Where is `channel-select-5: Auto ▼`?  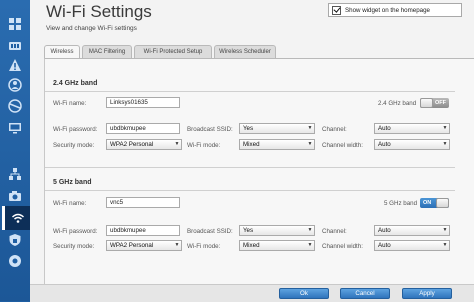
channel-select-5: Auto ▼ is located at coordinates (412, 230).